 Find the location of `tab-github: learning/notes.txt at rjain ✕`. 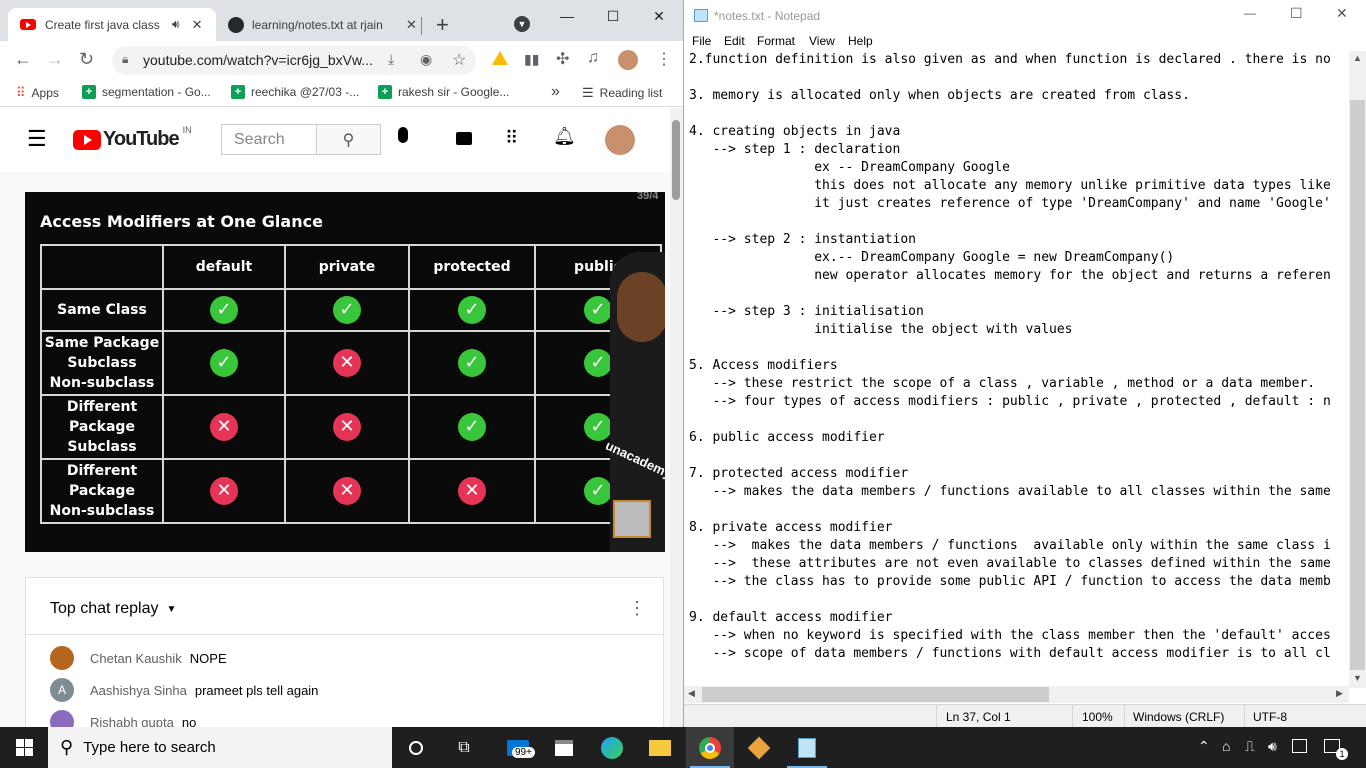

tab-github: learning/notes.txt at rjain ✕ is located at coordinates (320, 24).